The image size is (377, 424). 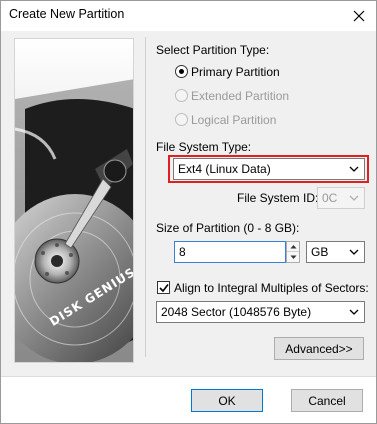 I want to click on ok-button-label: OK, so click(x=227, y=400).